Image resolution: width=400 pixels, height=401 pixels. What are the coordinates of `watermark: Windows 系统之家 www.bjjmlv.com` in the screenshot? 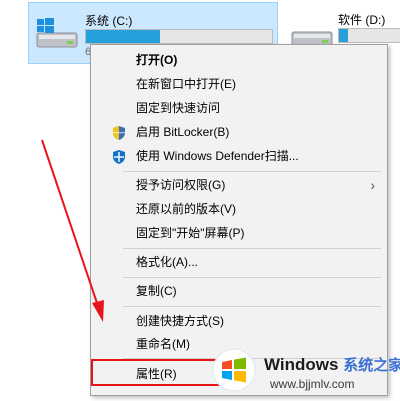 It's located at (304, 370).